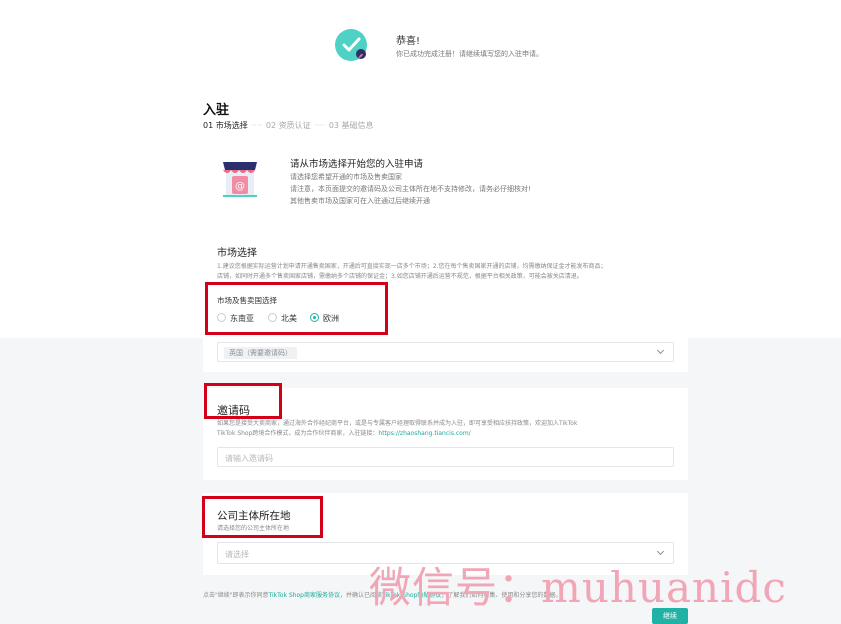 Image resolution: width=841 pixels, height=624 pixels. What do you see at coordinates (360, 201) in the screenshot?
I see `intro-line-3: 其他售卖市场及国家可在入驻通过后继续开通` at bounding box center [360, 201].